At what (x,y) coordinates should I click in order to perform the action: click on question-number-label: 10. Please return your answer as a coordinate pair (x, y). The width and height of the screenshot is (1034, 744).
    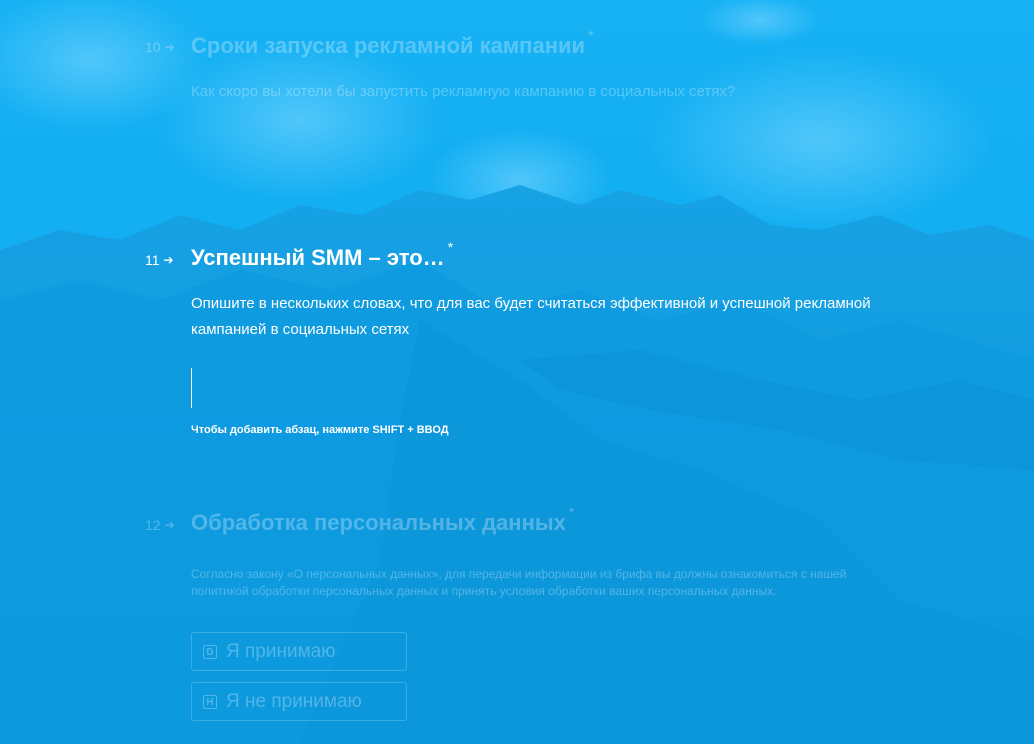
    Looking at the image, I should click on (153, 47).